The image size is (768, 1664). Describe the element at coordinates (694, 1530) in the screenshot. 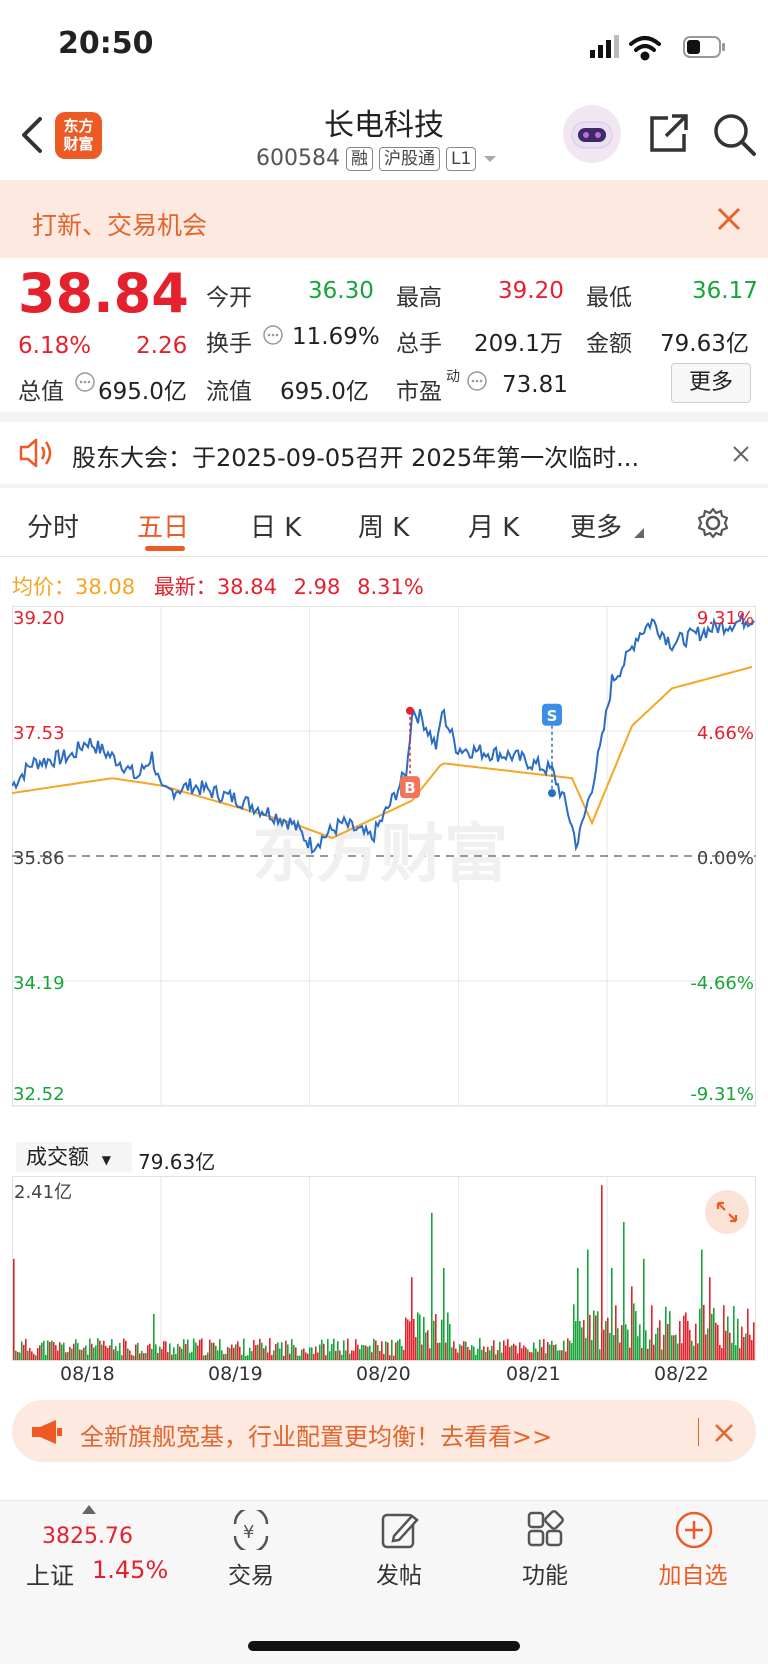

I see `add-circle-icon` at that location.